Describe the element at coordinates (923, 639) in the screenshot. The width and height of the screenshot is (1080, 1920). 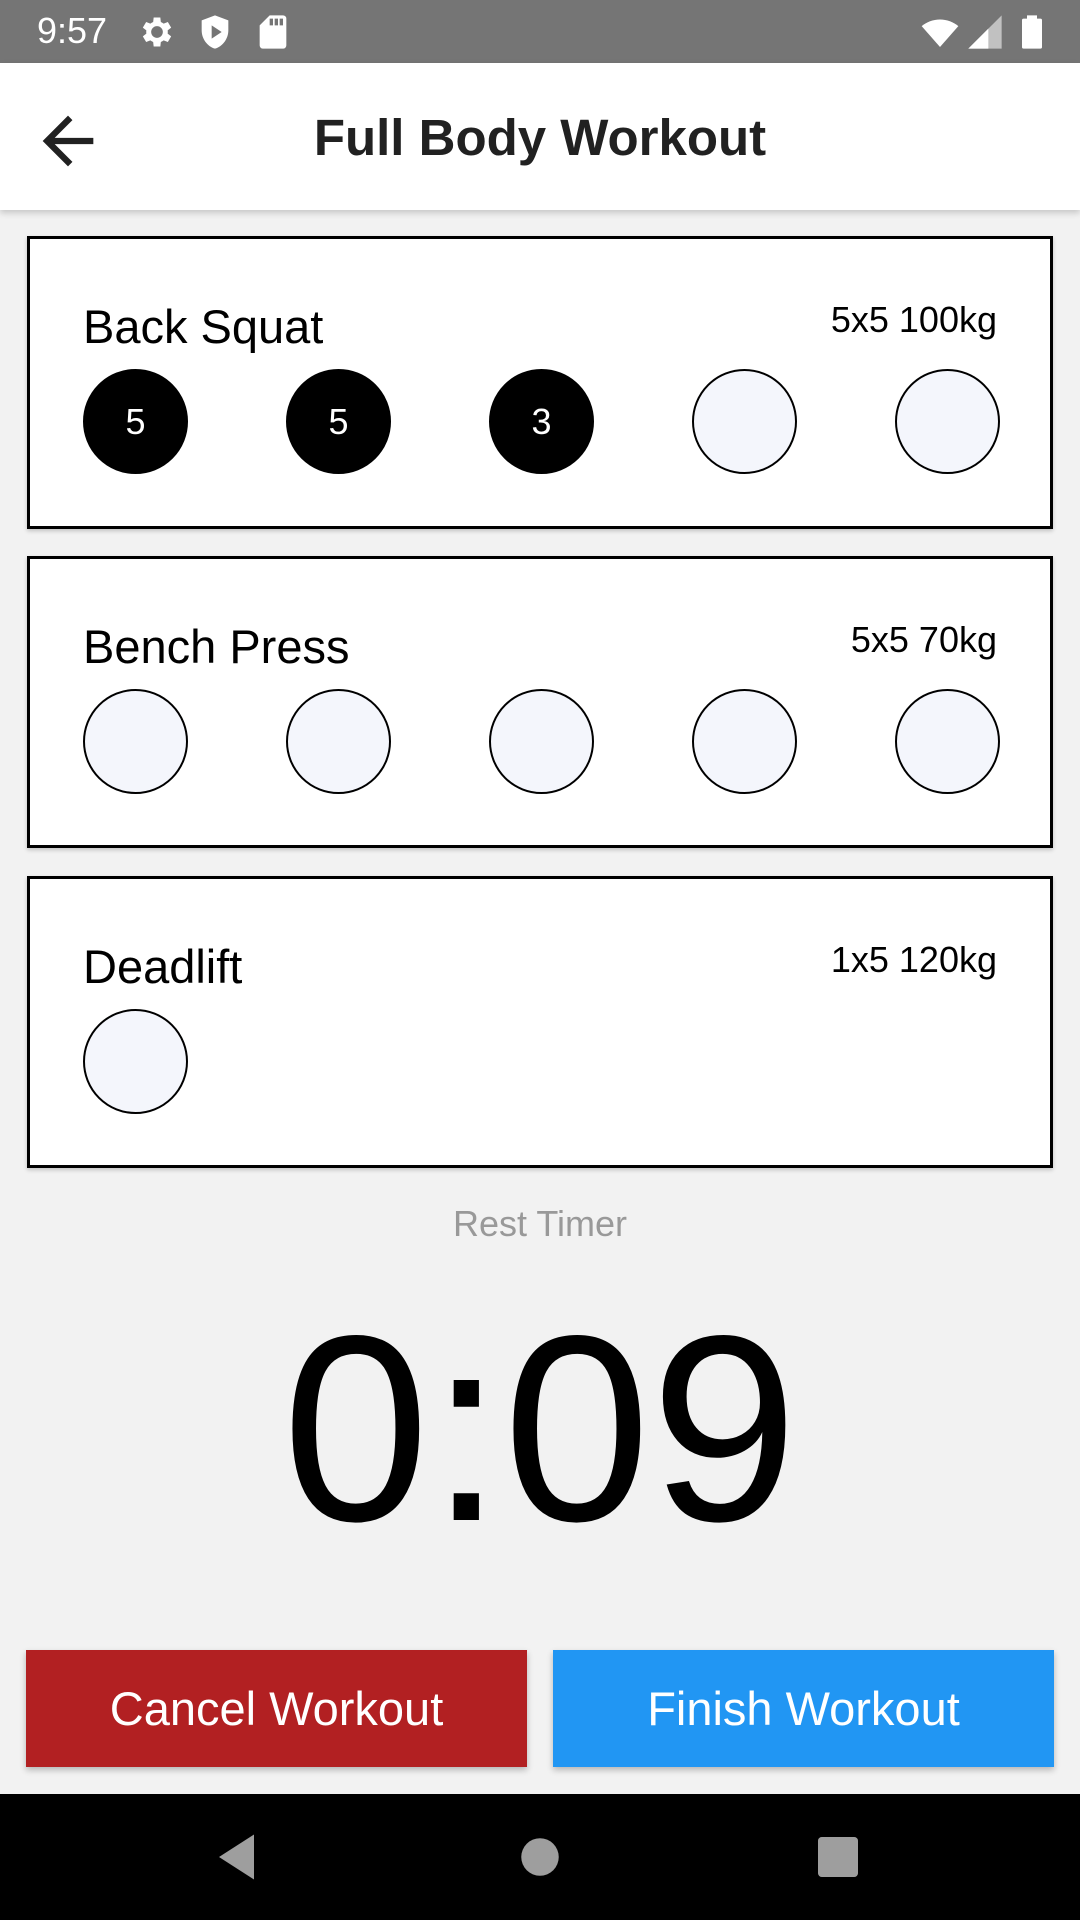
I see `exercise-scheme: 5x5 70kg` at that location.